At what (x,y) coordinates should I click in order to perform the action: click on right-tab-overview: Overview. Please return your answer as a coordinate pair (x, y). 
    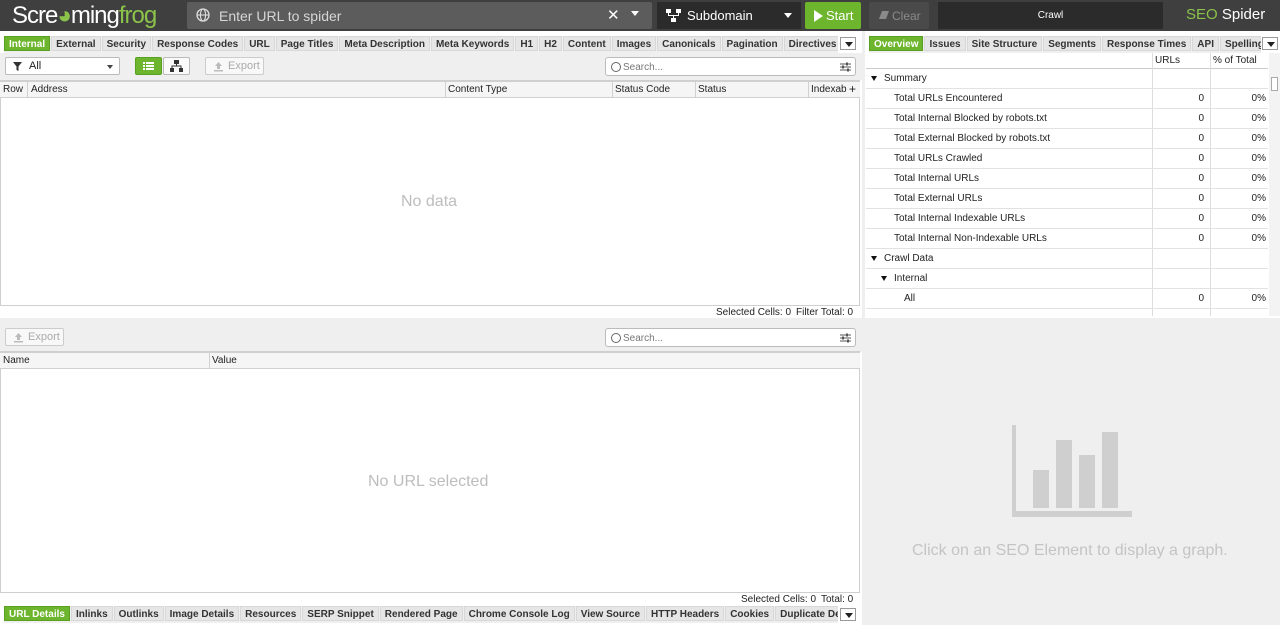
    Looking at the image, I should click on (896, 43).